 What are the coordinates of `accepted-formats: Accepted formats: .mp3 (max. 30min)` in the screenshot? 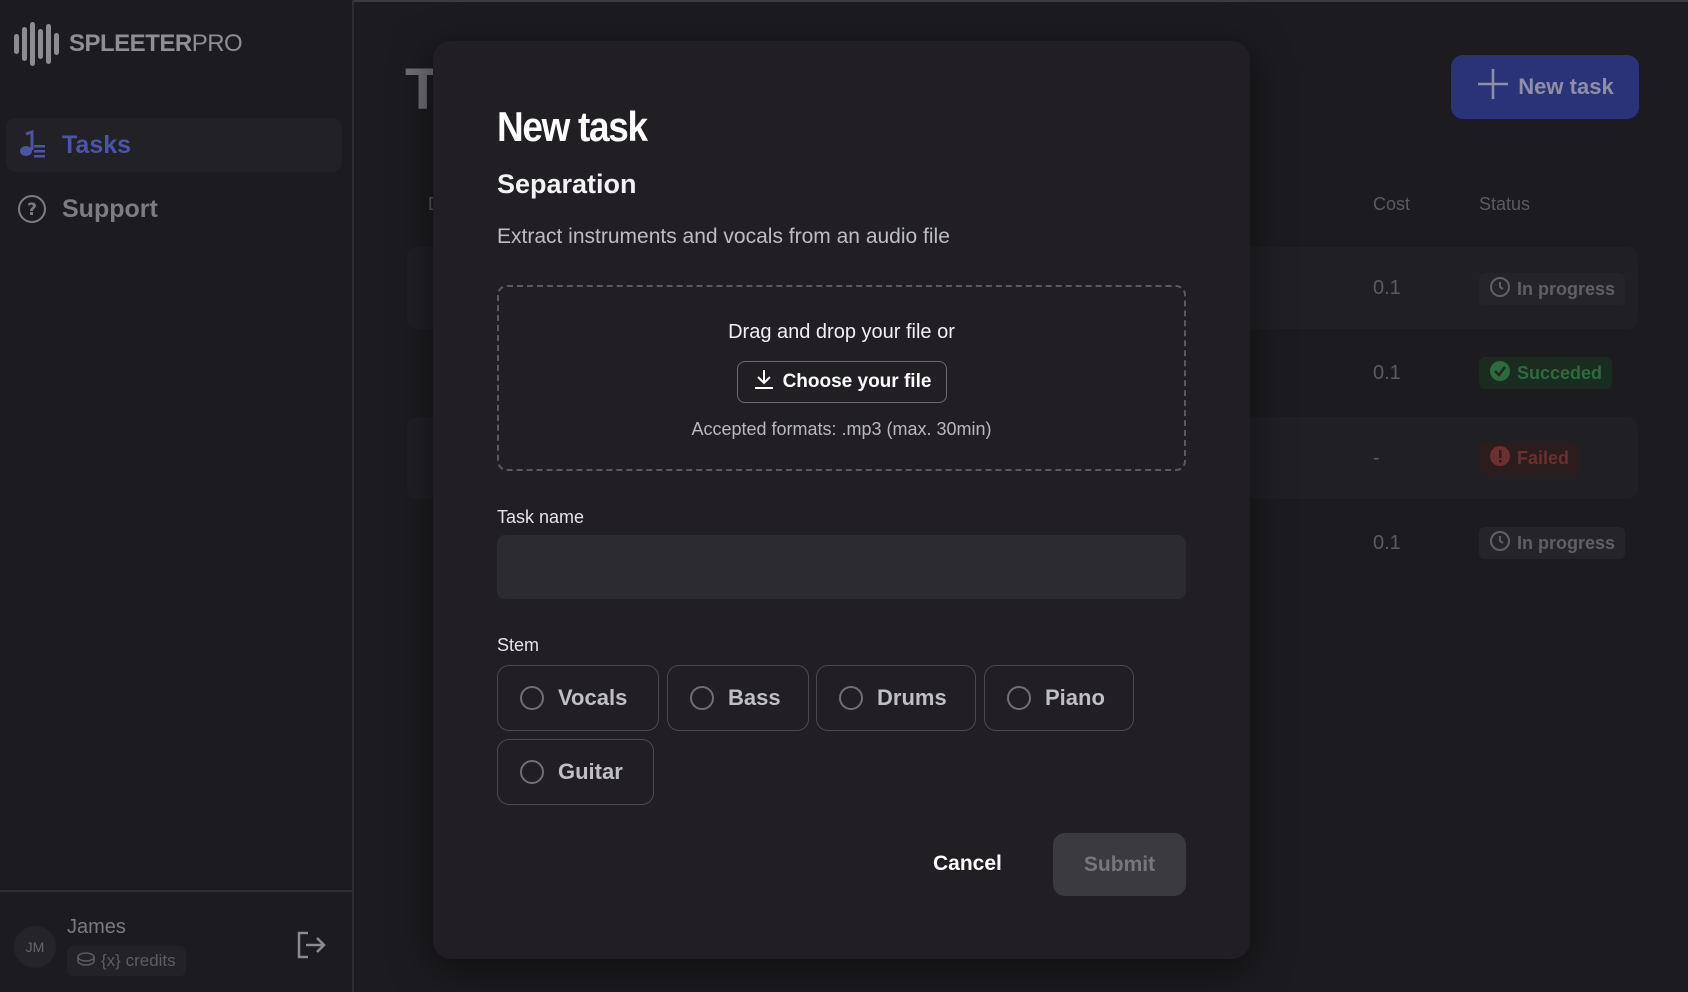 It's located at (841, 429).